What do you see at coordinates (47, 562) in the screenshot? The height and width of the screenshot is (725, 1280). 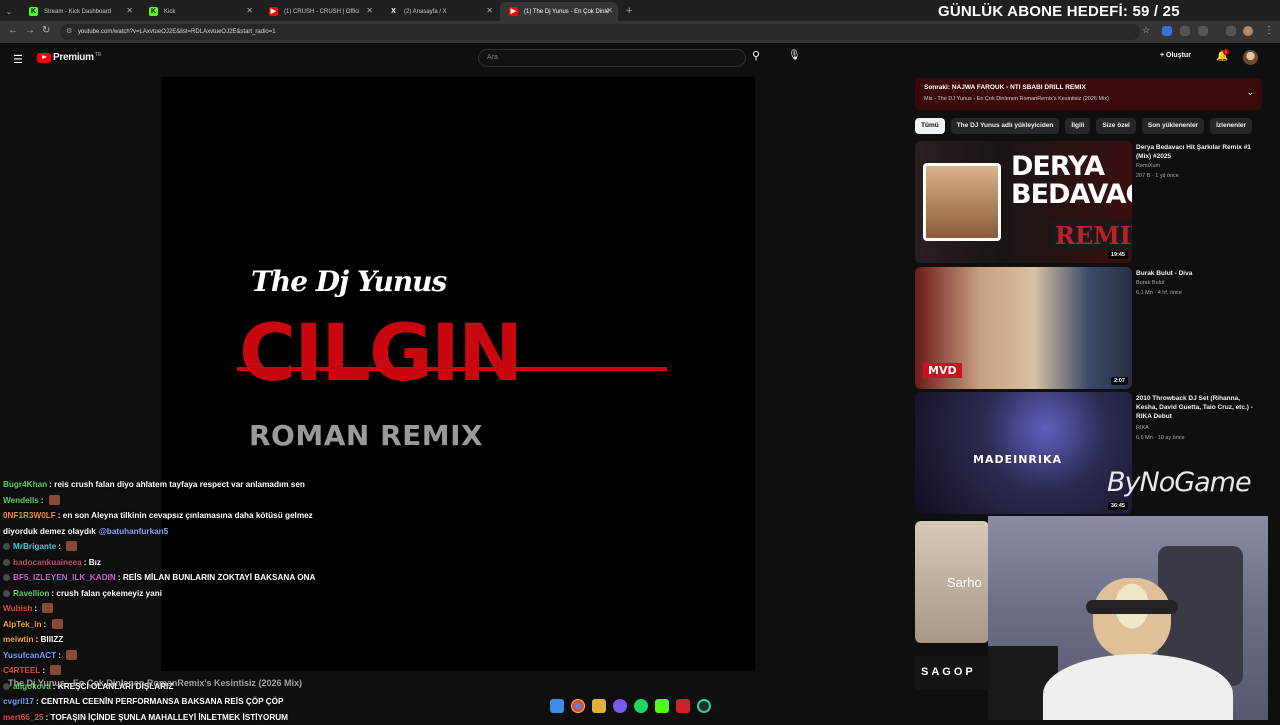 I see `chat-username: badocankuaineea` at bounding box center [47, 562].